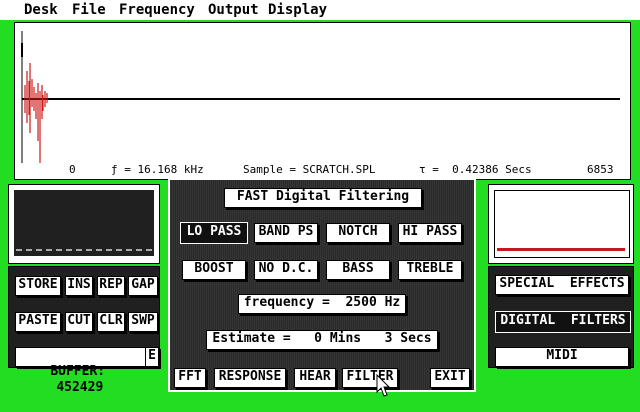 Image resolution: width=640 pixels, height=412 pixels. What do you see at coordinates (84, 250) in the screenshot?
I see `left-meter-baseline` at bounding box center [84, 250].